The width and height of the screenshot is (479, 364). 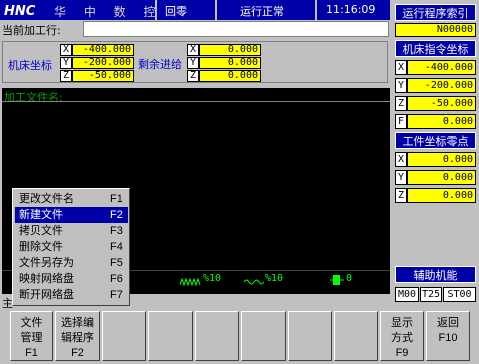 What do you see at coordinates (77, 353) in the screenshot?
I see `fkey-code: F2` at bounding box center [77, 353].